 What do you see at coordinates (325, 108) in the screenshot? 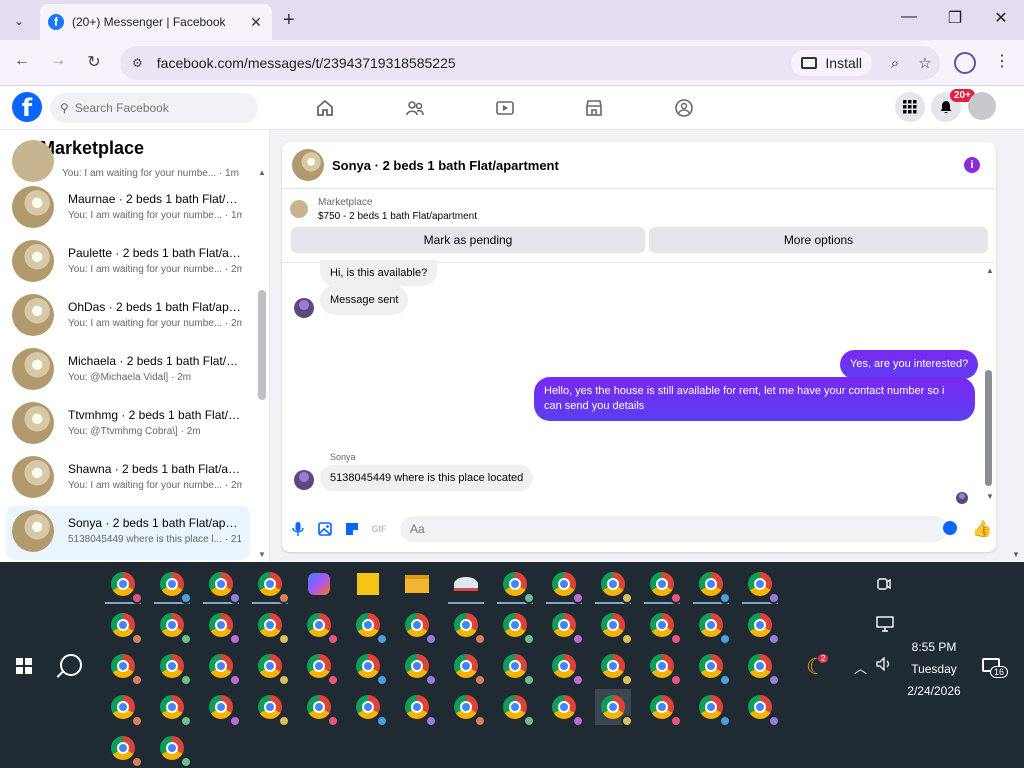
I see `home-icon` at bounding box center [325, 108].